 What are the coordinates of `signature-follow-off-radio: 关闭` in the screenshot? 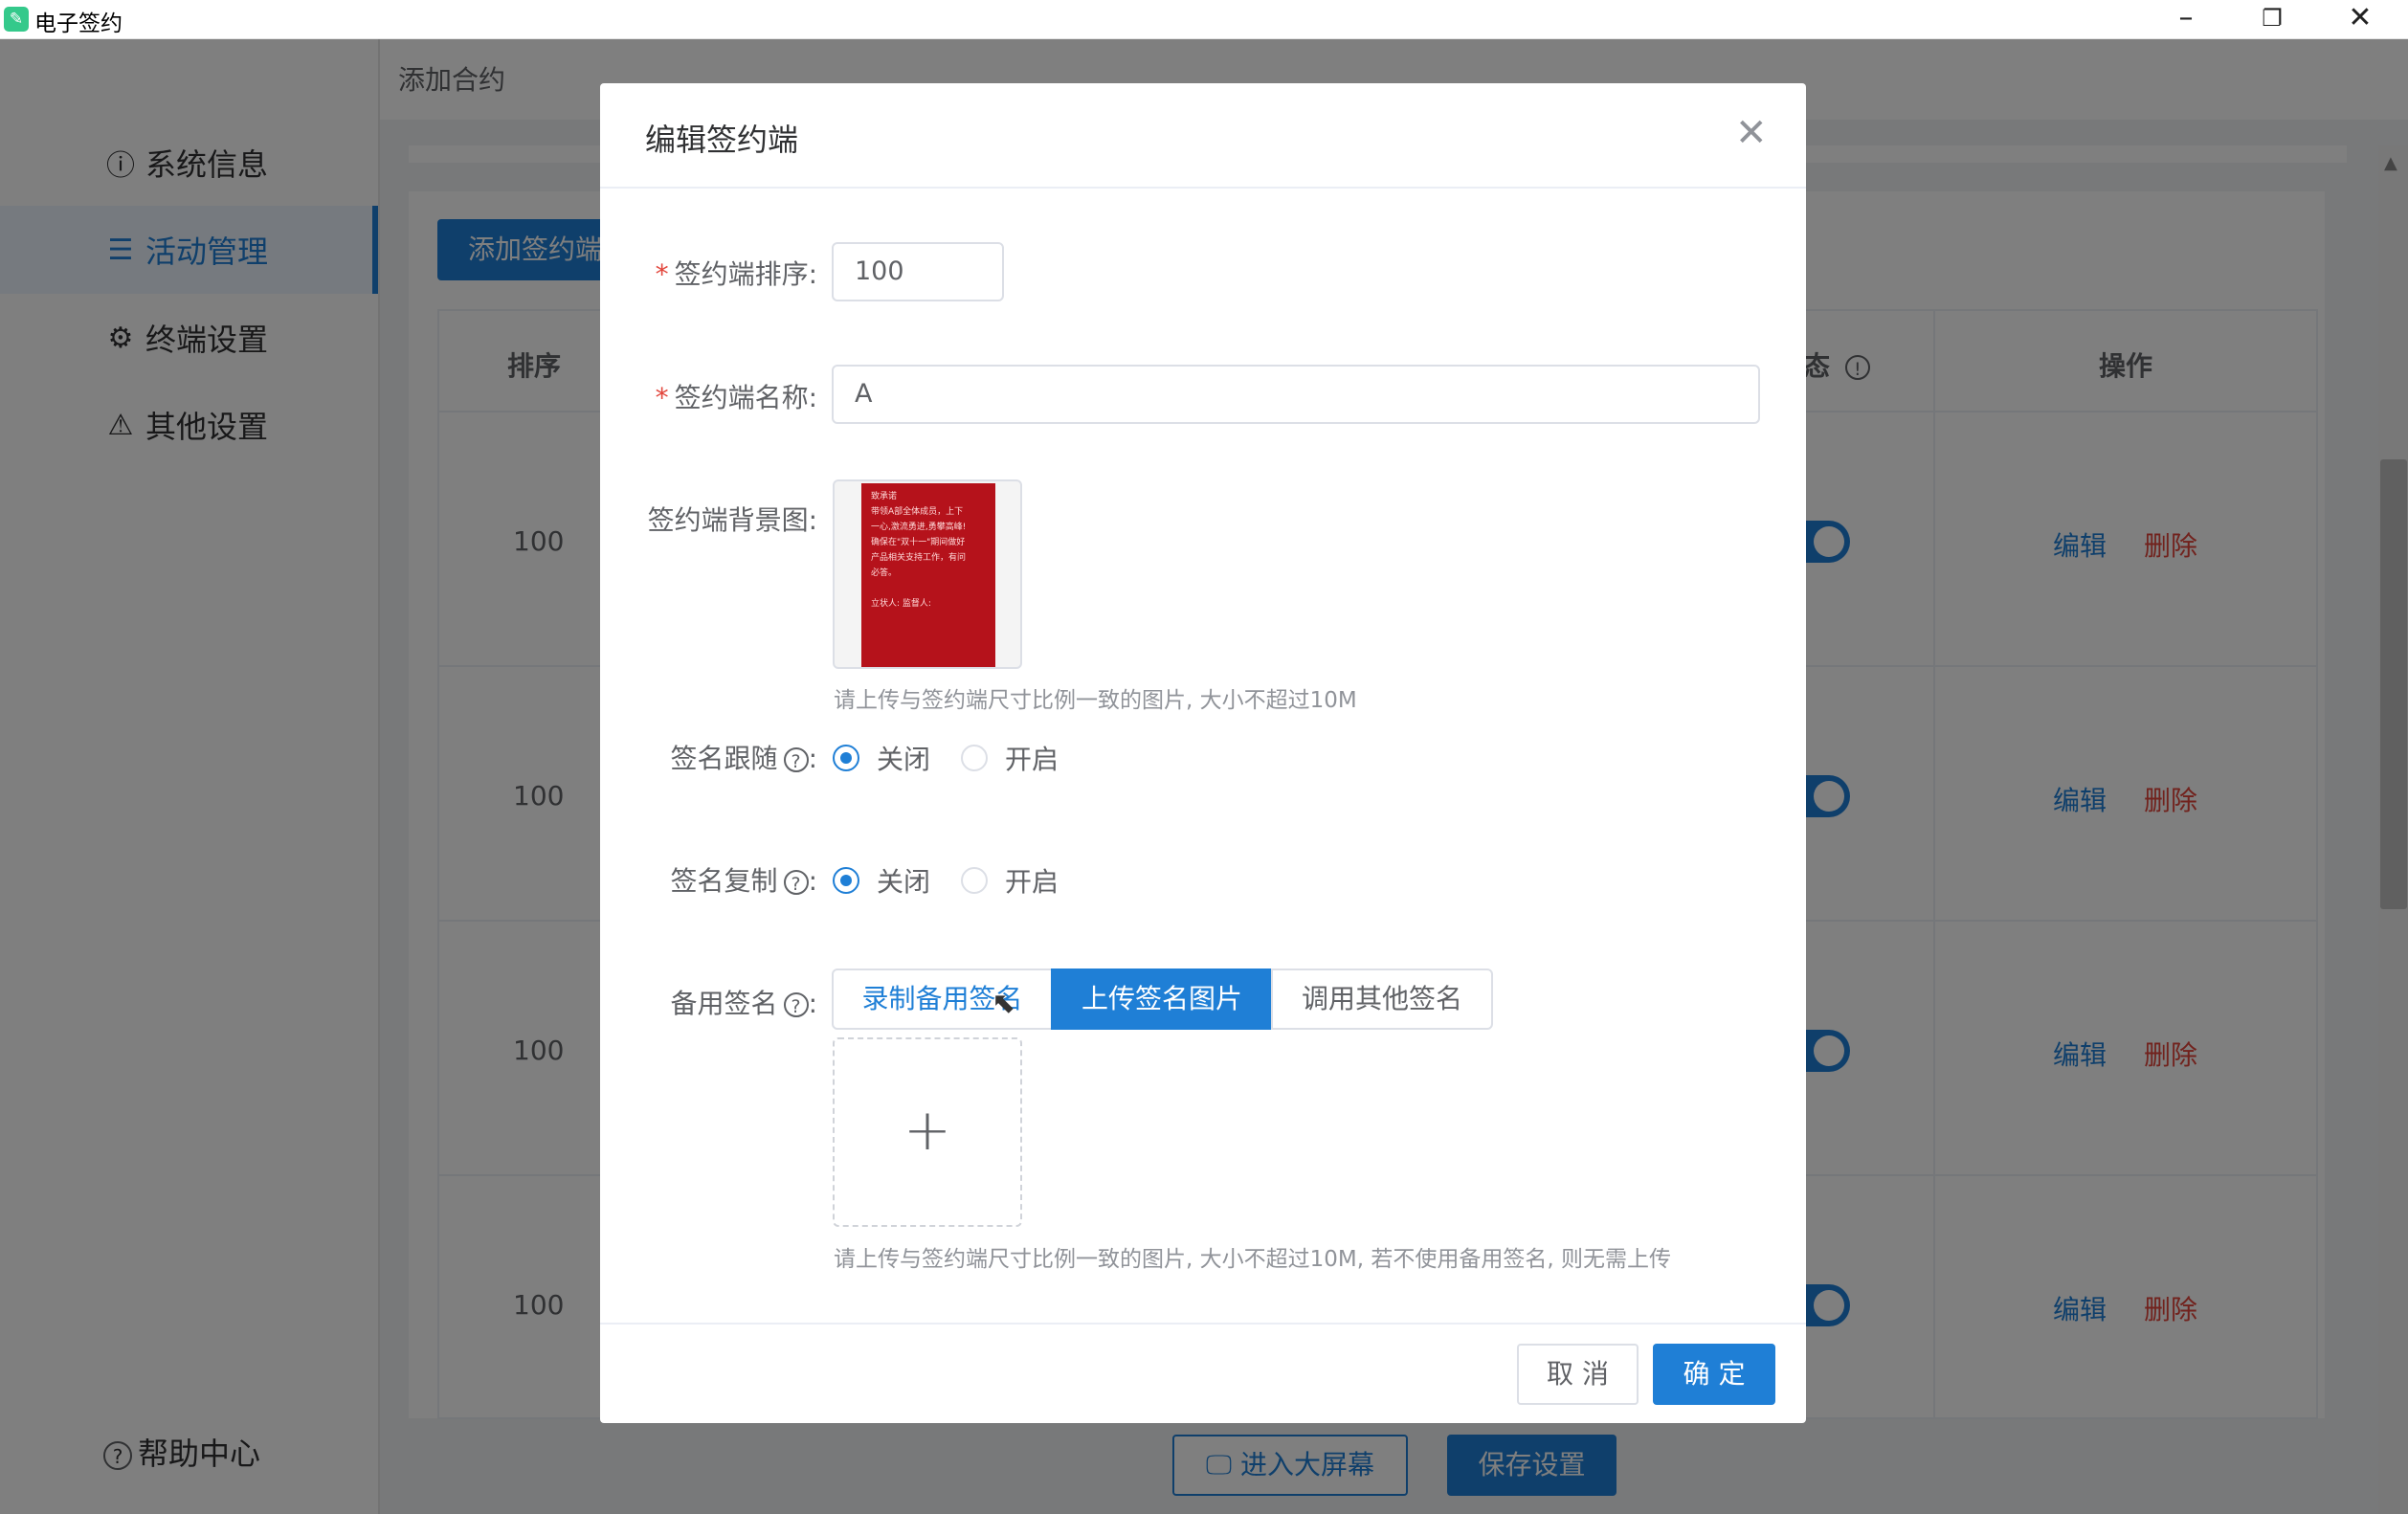 It's located at (882, 758).